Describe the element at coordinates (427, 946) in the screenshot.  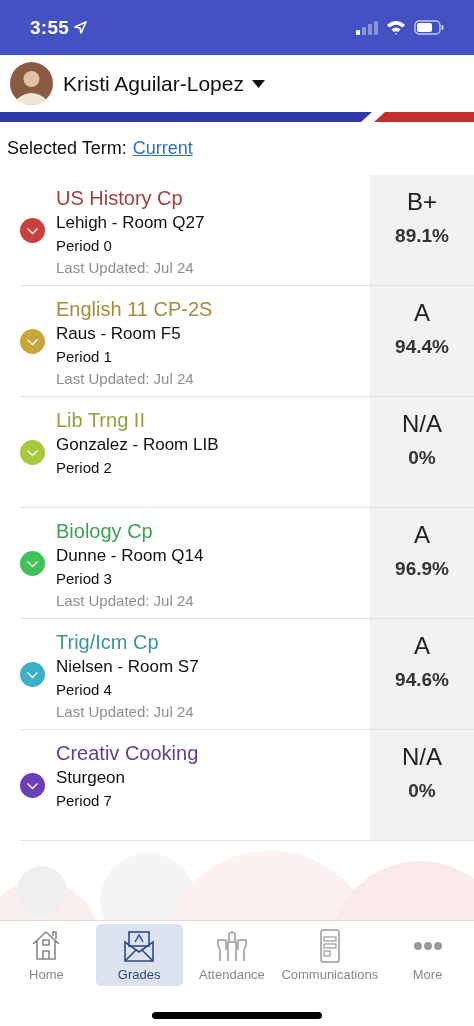
I see `more-icon` at that location.